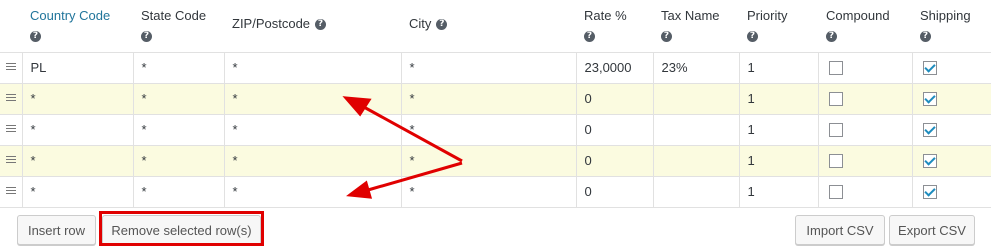 This screenshot has height=250, width=991. I want to click on column-header-state-code: State Code ?, so click(178, 26).